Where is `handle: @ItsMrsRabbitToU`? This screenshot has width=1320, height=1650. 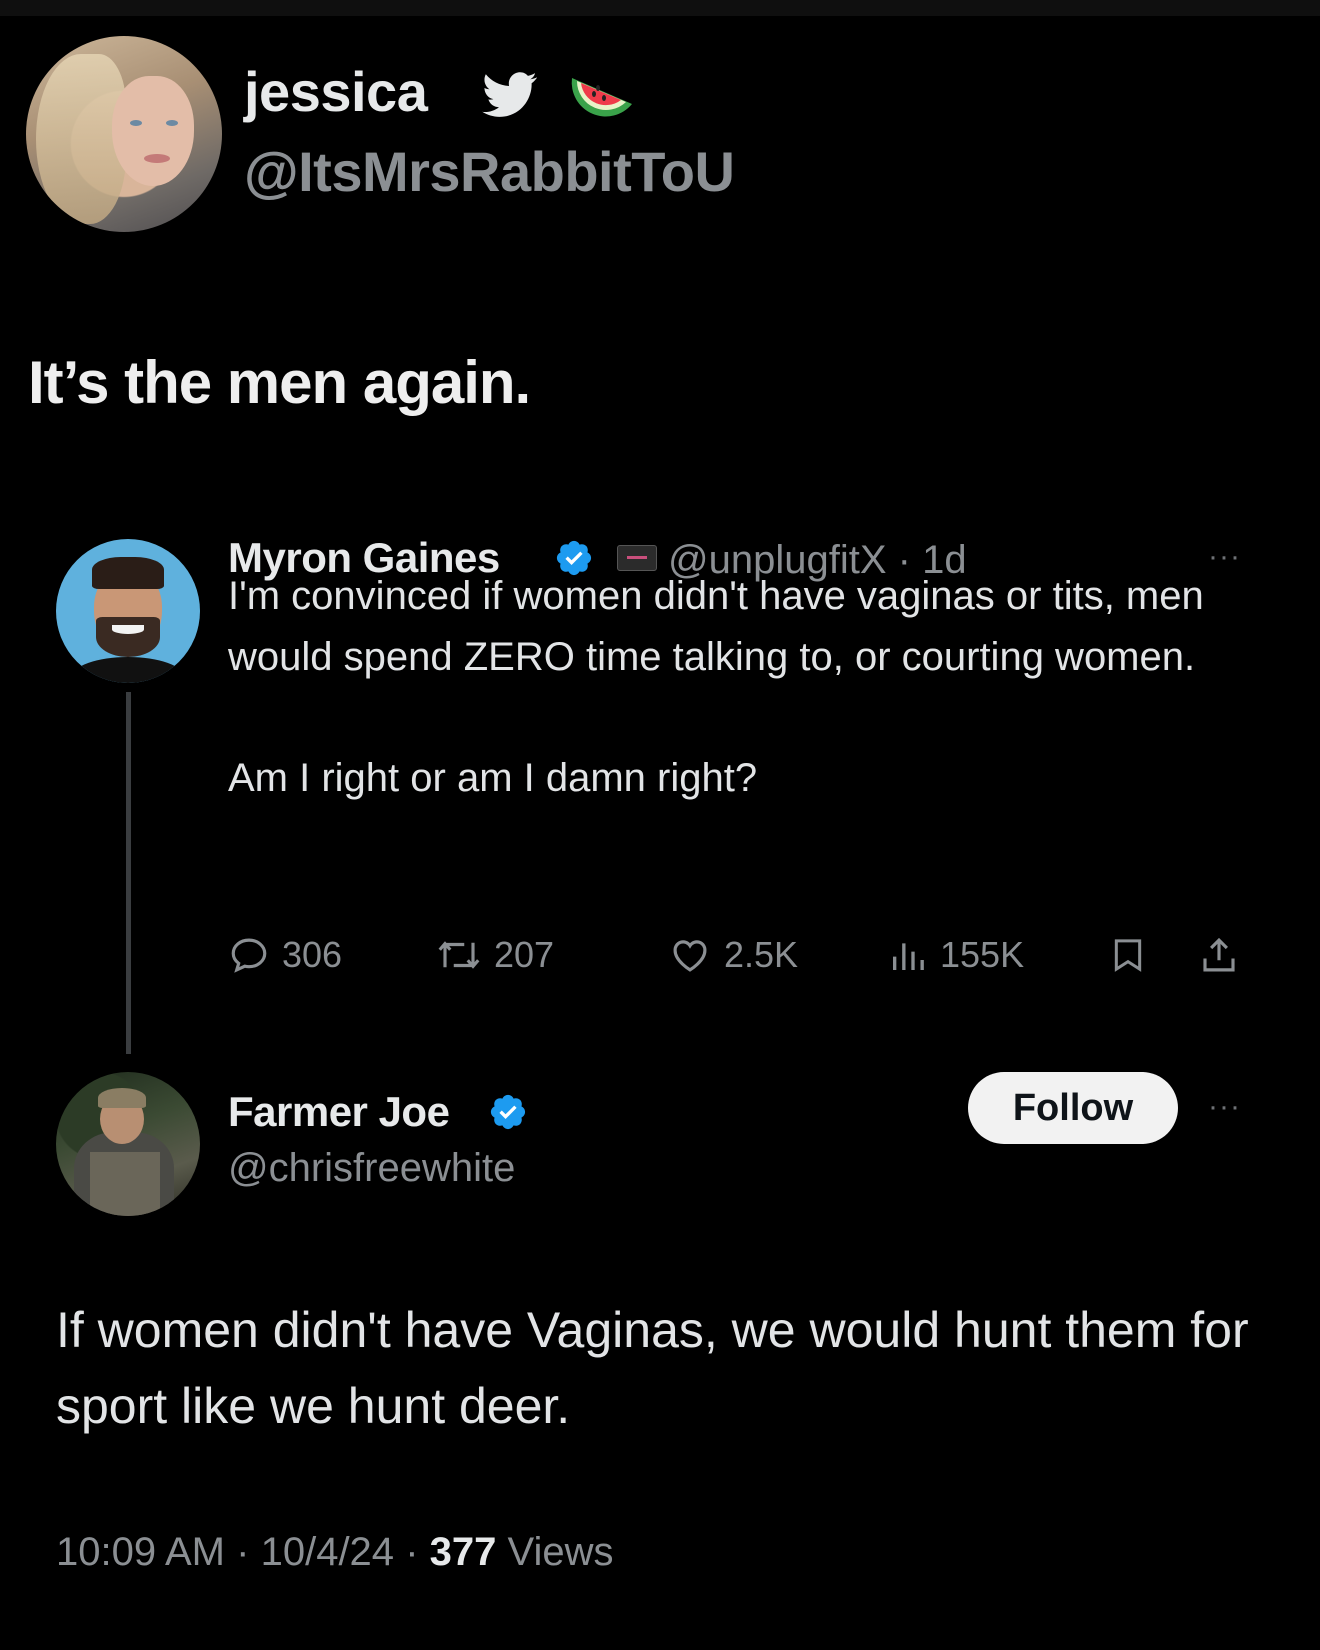
handle: @ItsMrsRabbitToU is located at coordinates (489, 172).